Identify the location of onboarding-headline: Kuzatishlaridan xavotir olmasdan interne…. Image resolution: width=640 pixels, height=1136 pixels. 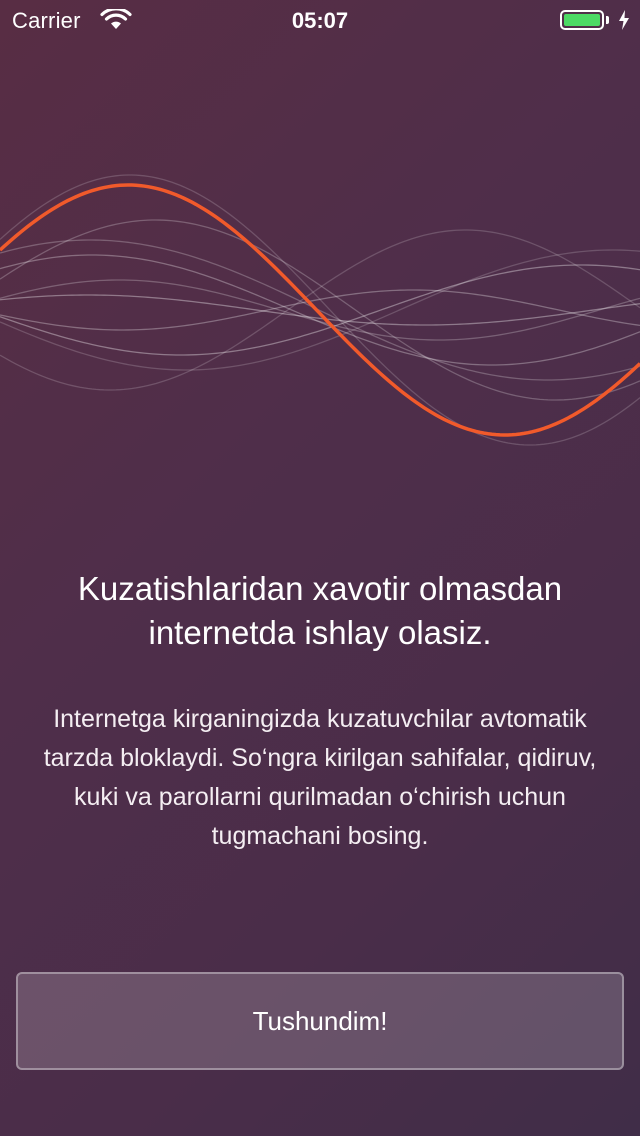
(320, 610).